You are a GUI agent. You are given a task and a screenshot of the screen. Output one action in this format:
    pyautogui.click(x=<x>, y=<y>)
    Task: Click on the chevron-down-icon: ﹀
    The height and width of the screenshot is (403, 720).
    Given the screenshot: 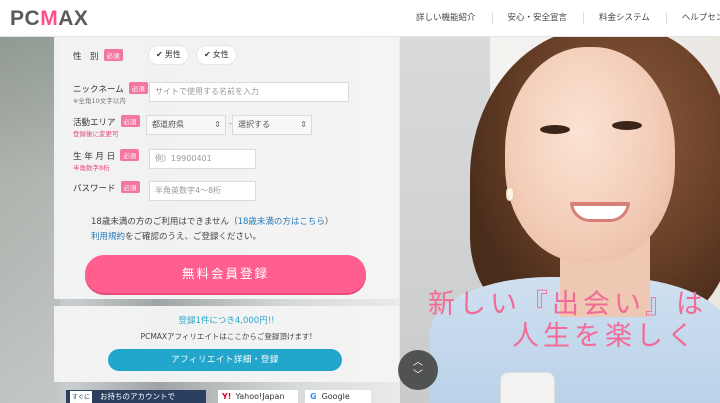 What is the action you would take?
    pyautogui.click(x=418, y=375)
    